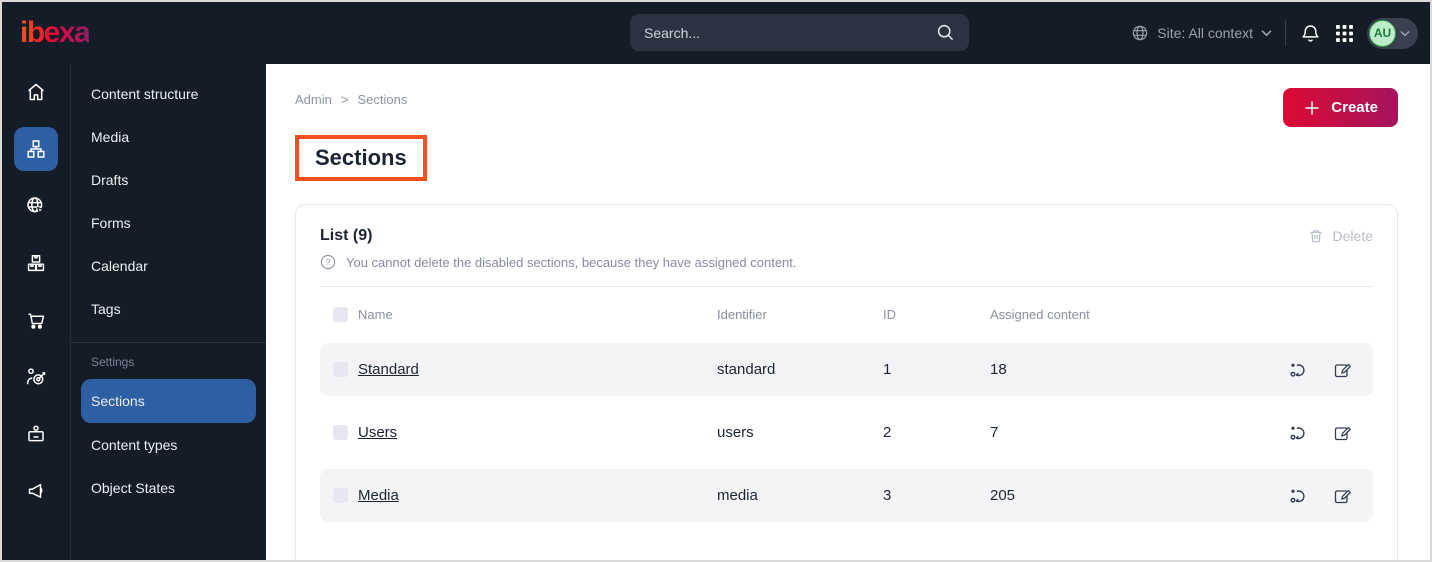 Image resolution: width=1432 pixels, height=562 pixels. Describe the element at coordinates (346, 235) in the screenshot. I see `list-title: List (9)` at that location.